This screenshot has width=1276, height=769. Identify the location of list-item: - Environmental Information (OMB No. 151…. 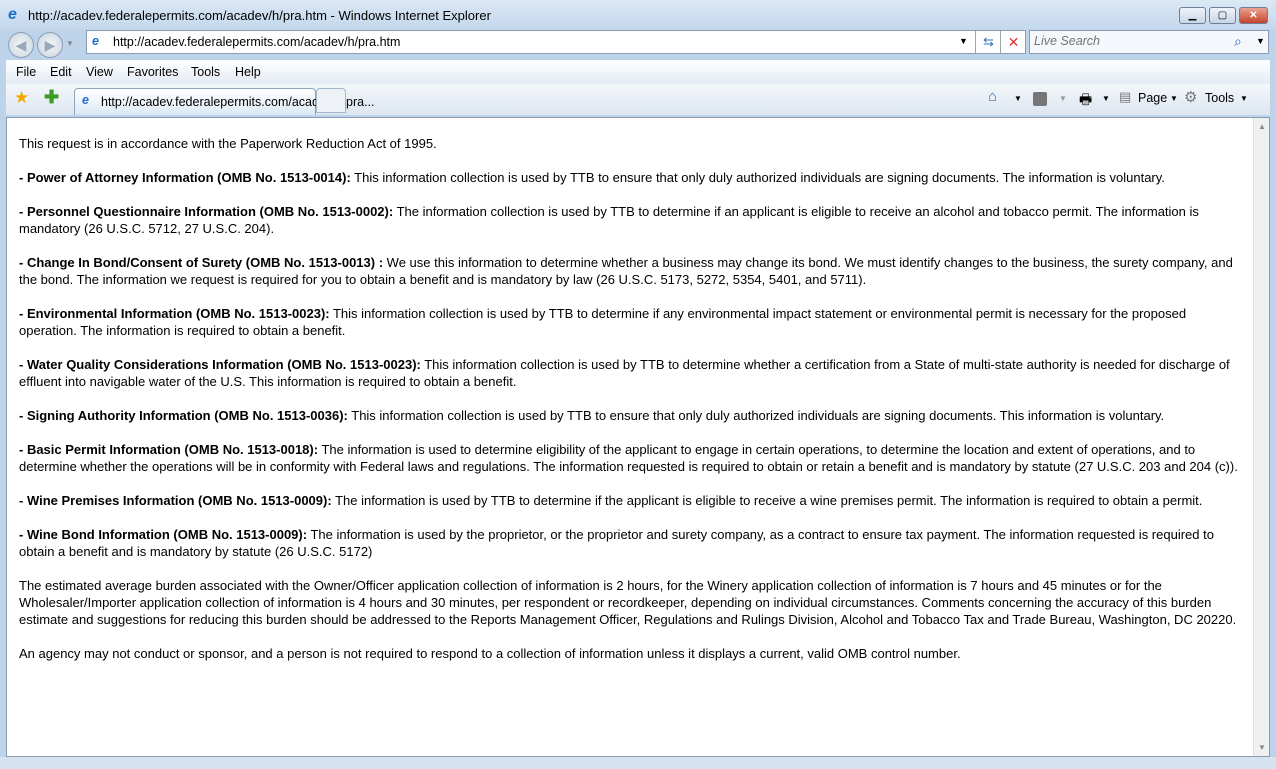
(631, 322).